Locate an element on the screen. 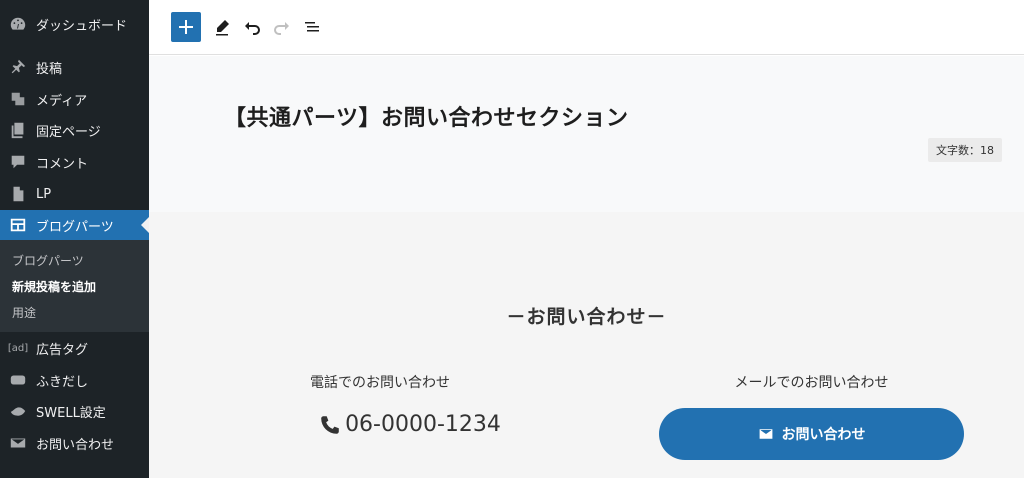 The image size is (1024, 478). envelope-icon is located at coordinates (765, 434).